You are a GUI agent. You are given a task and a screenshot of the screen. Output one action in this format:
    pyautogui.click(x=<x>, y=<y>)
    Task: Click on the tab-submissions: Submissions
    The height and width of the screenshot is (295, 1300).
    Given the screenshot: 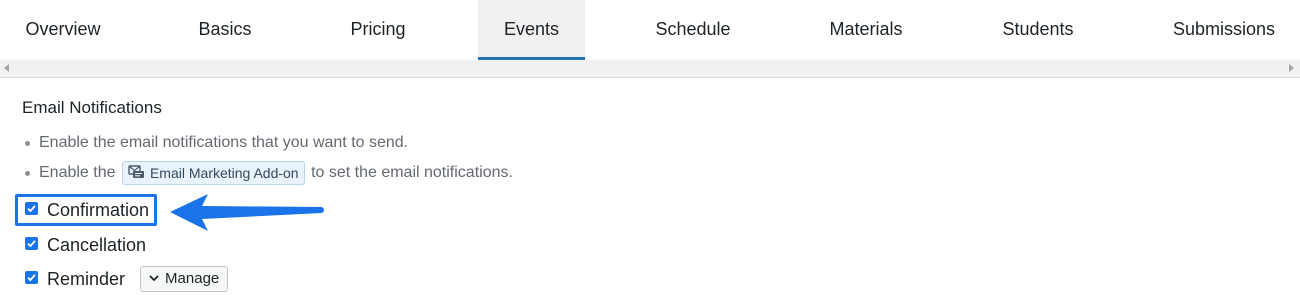 What is the action you would take?
    pyautogui.click(x=1224, y=30)
    